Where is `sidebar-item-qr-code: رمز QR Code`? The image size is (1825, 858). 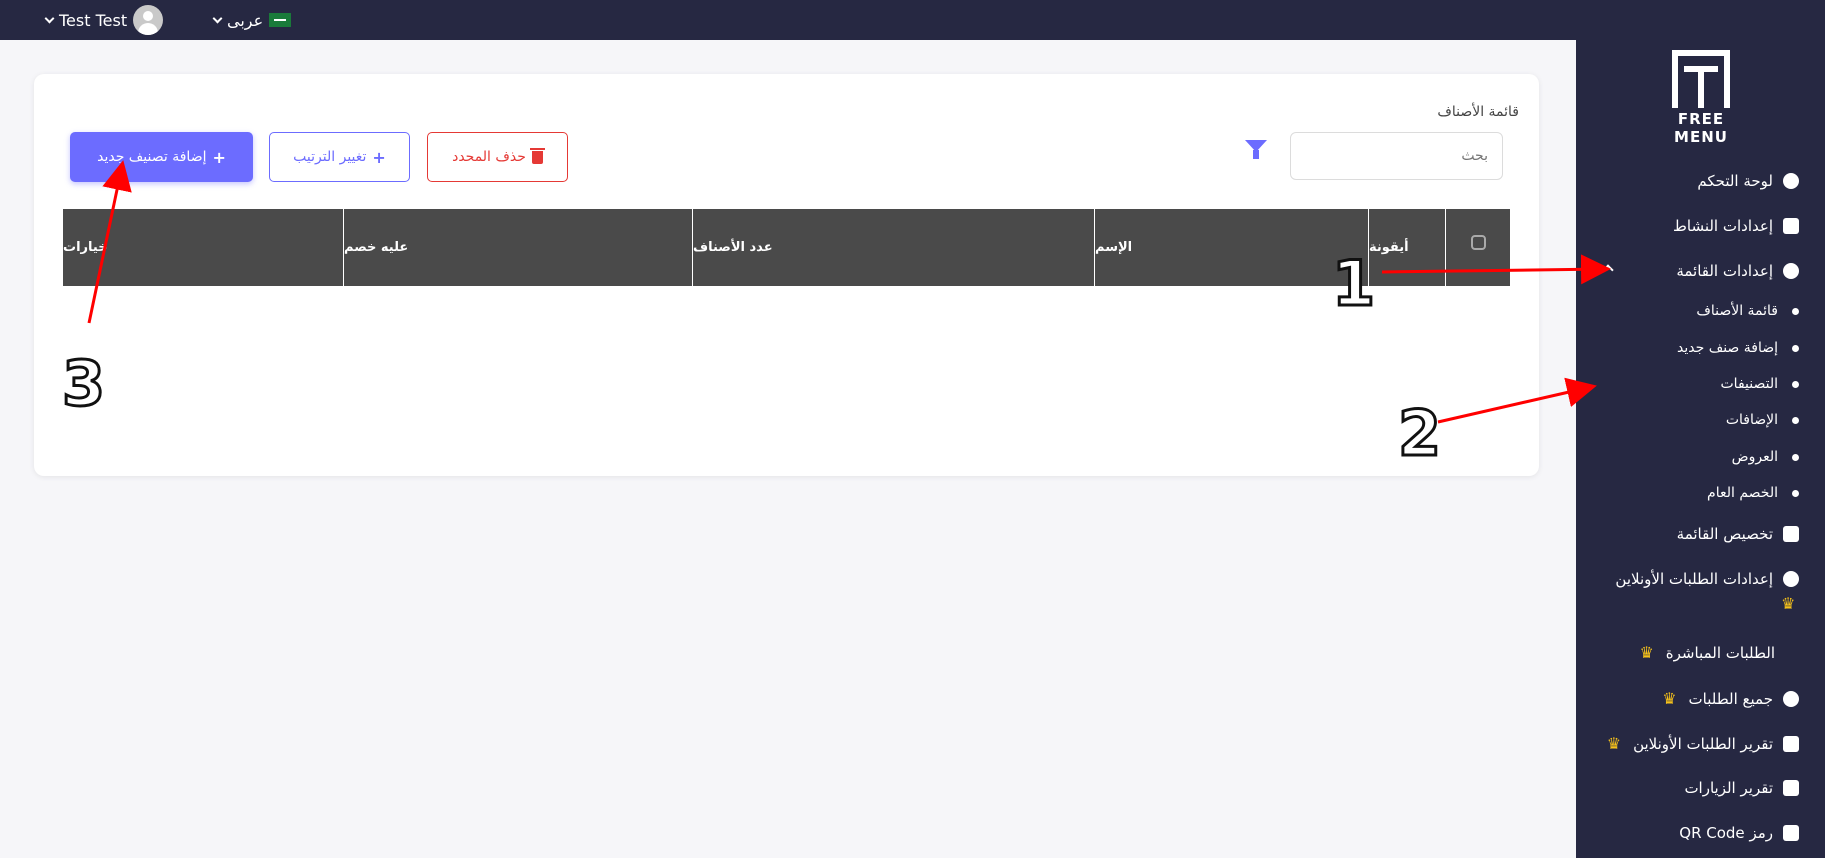
sidebar-item-qr-code: رمز QR Code is located at coordinates (1739, 833).